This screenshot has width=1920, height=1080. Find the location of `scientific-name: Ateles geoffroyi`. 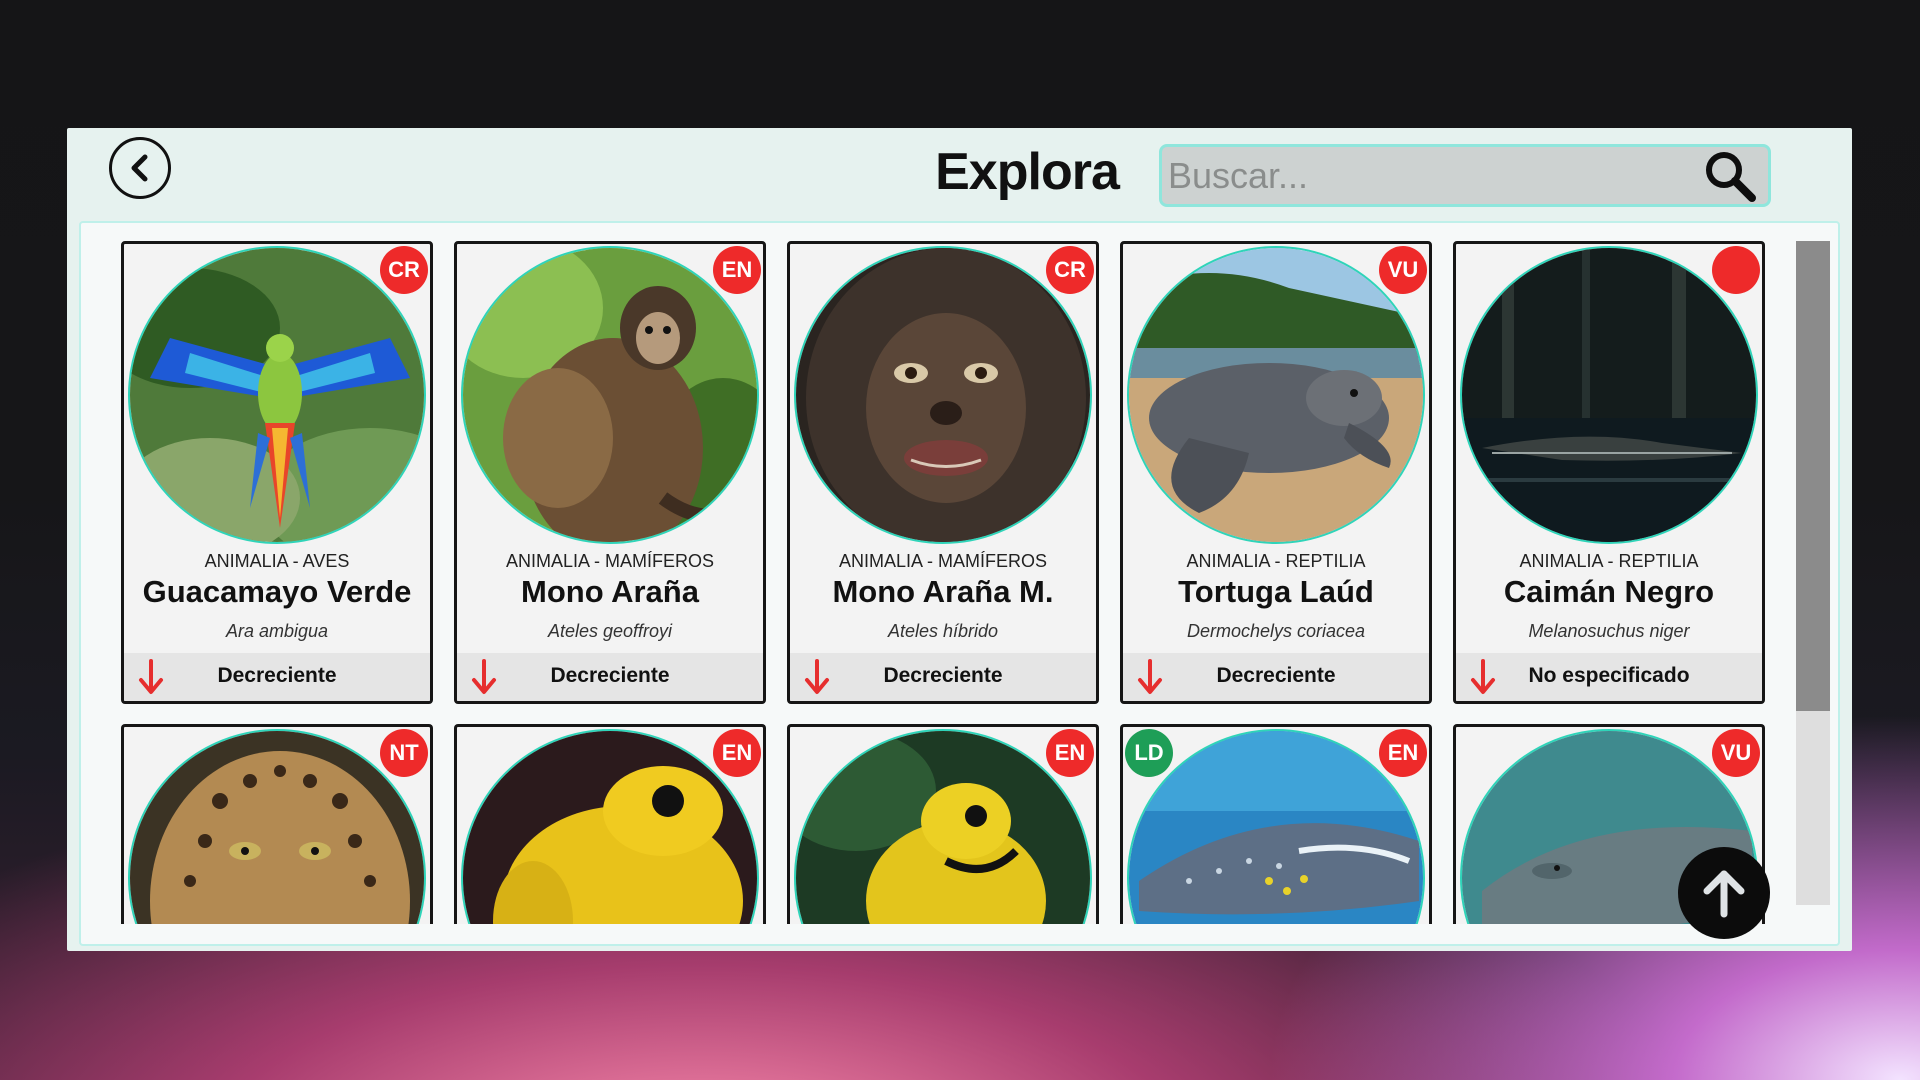

scientific-name: Ateles geoffroyi is located at coordinates (610, 631).